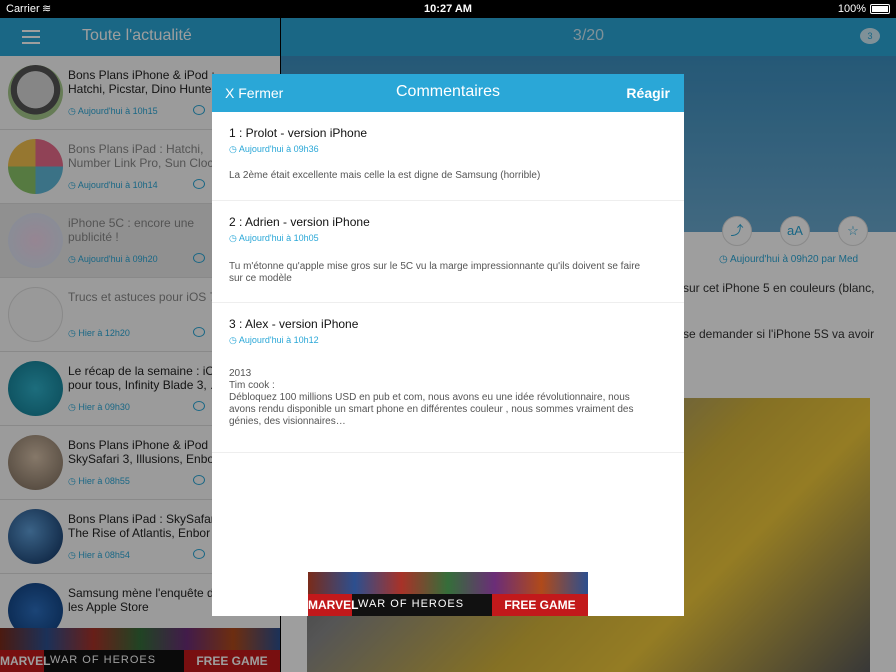 This screenshot has height=672, width=896. What do you see at coordinates (411, 604) in the screenshot?
I see `ad-text: WAR OF HEROES` at bounding box center [411, 604].